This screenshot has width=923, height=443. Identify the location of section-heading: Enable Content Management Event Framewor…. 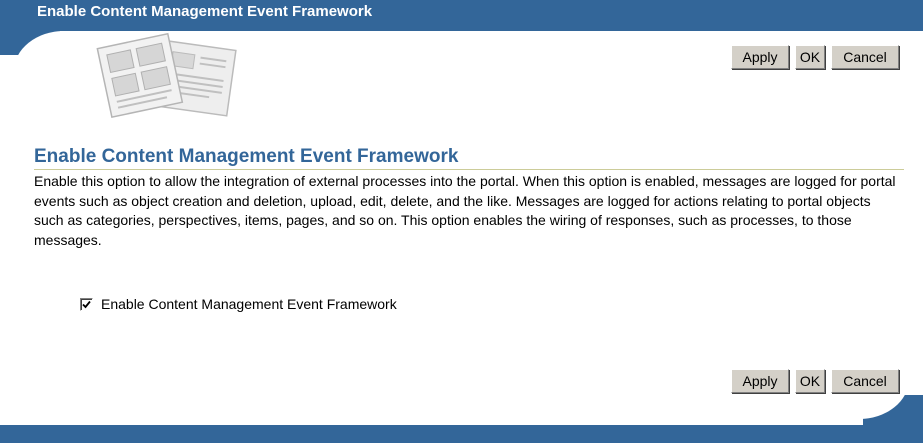
(469, 158).